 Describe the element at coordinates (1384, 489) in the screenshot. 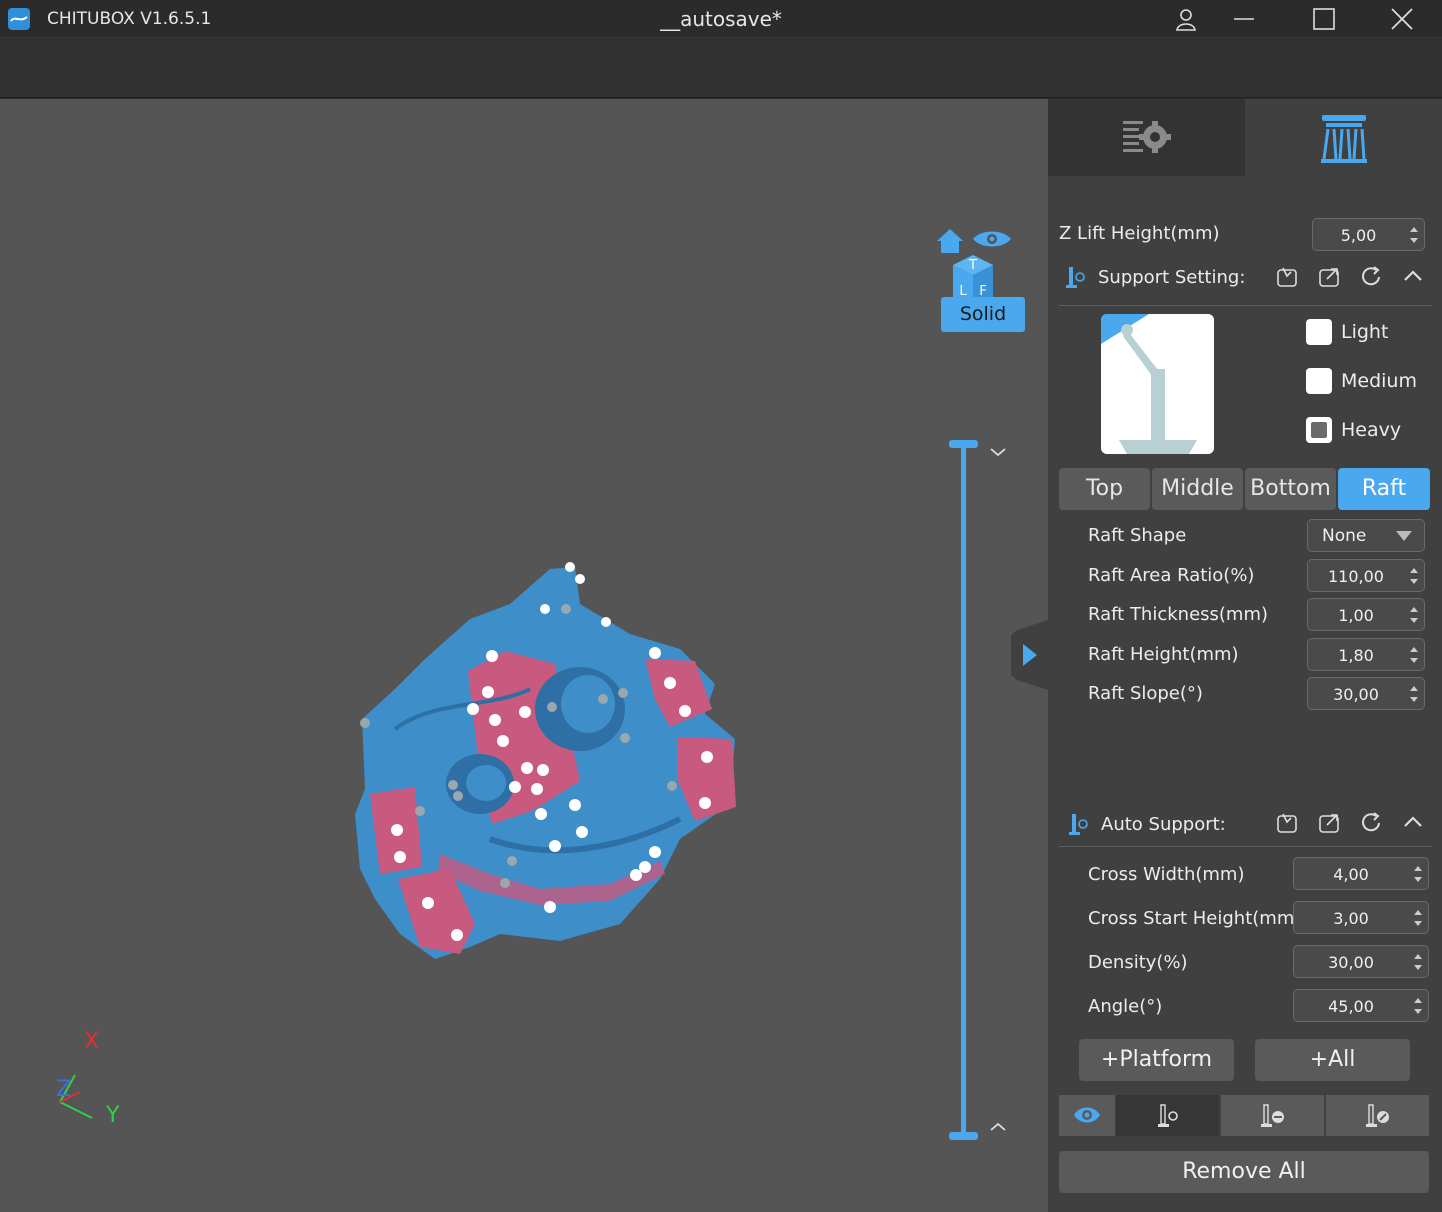

I see `tab-raft: Raft` at that location.